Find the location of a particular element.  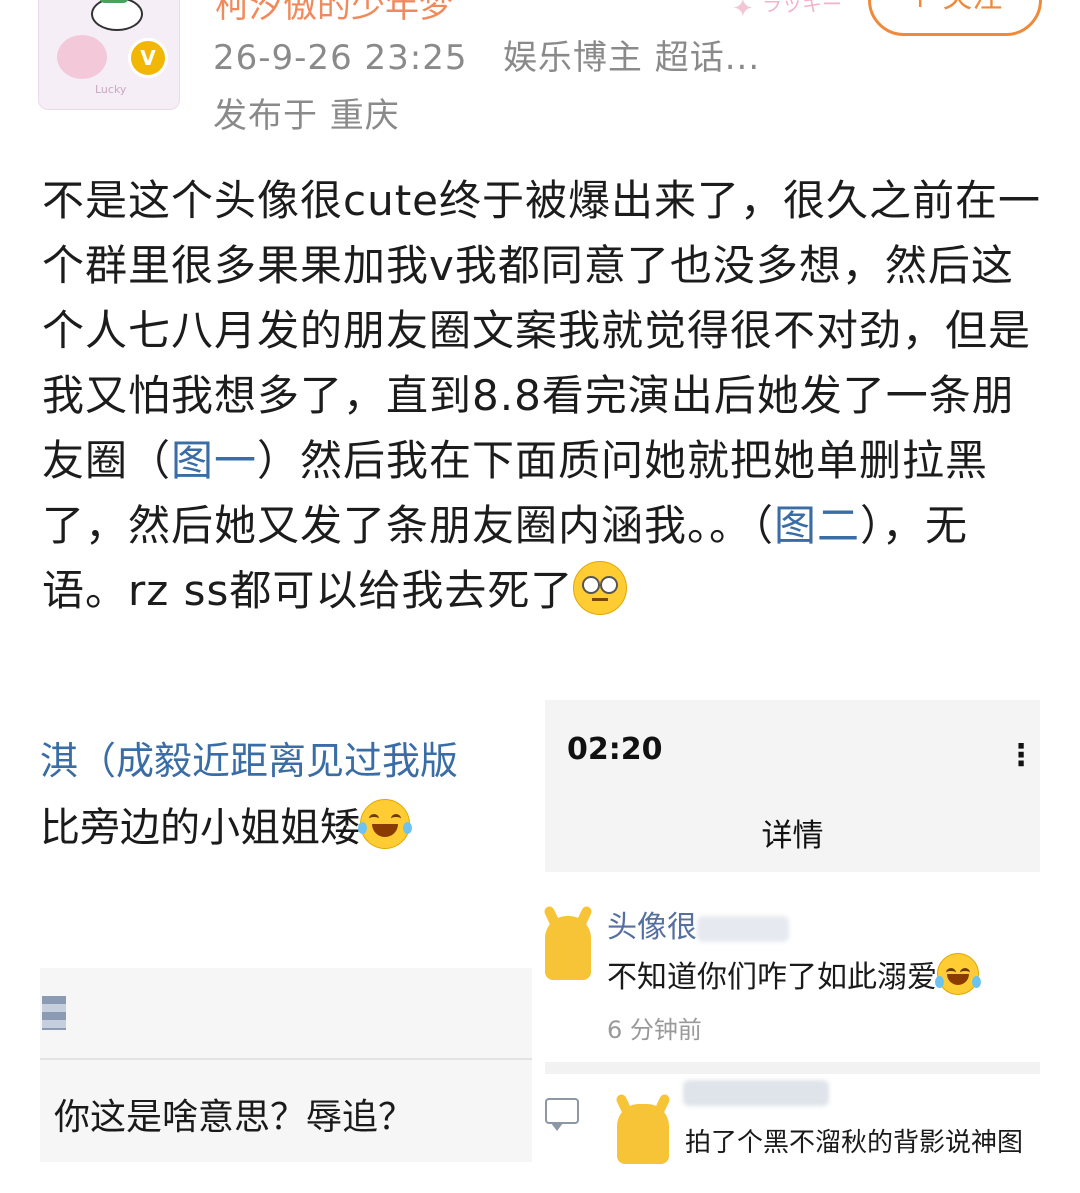

more-icon: ⋮ is located at coordinates (1021, 755).